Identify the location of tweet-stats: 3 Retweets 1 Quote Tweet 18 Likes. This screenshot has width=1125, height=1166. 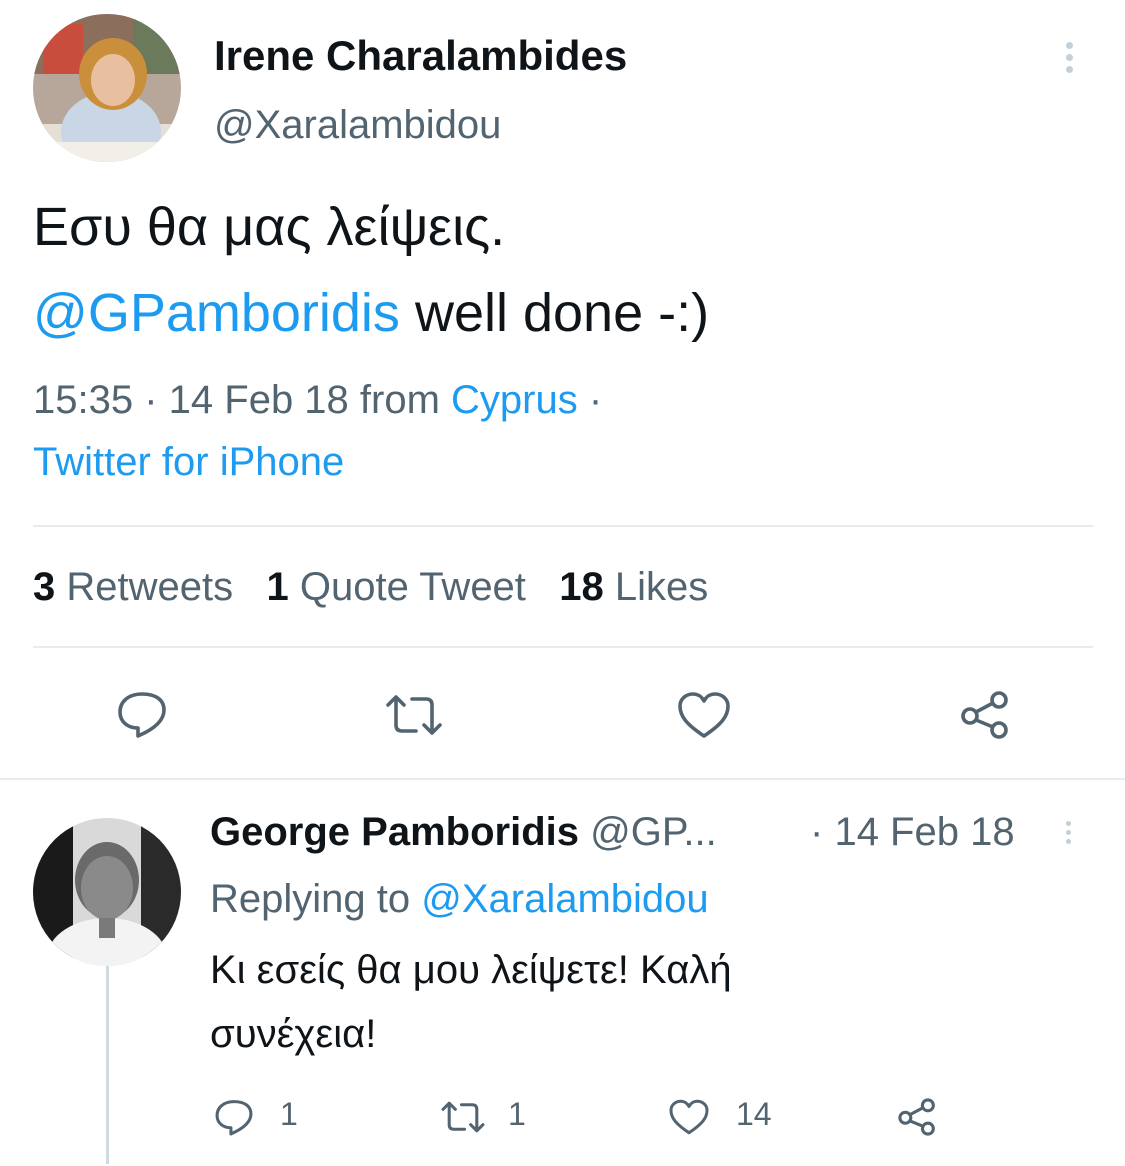
(370, 587).